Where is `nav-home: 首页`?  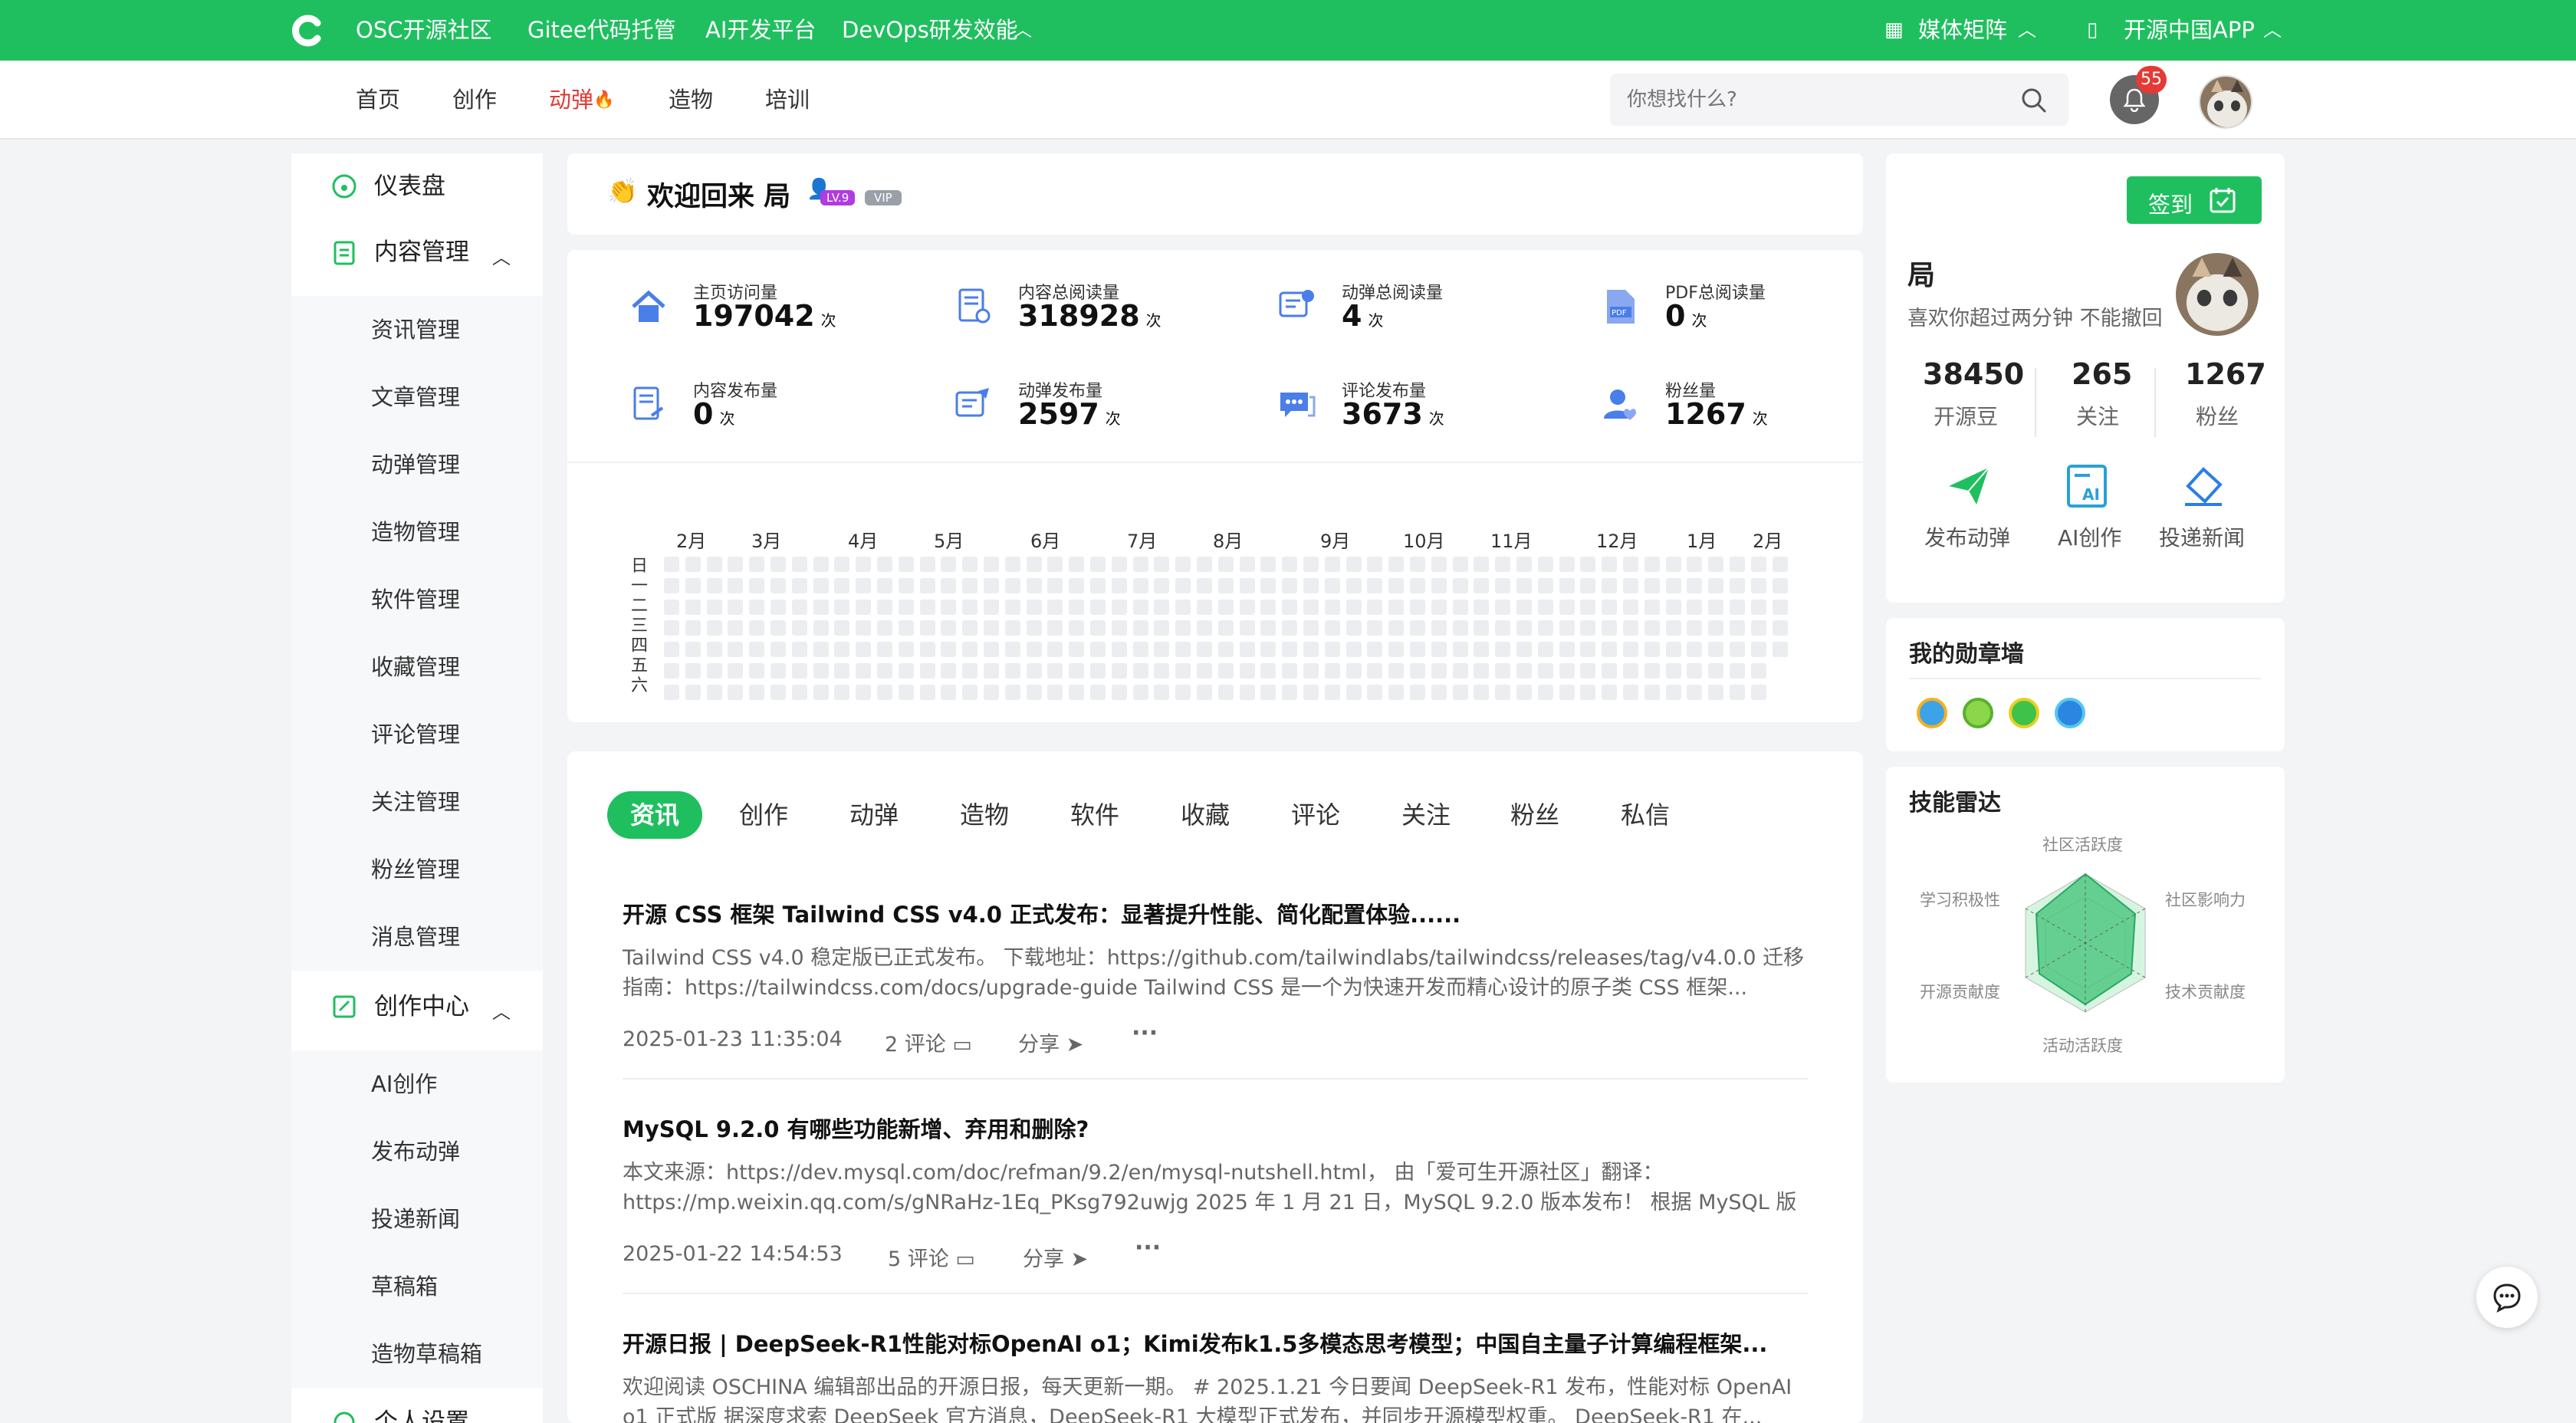
nav-home: 首页 is located at coordinates (378, 100).